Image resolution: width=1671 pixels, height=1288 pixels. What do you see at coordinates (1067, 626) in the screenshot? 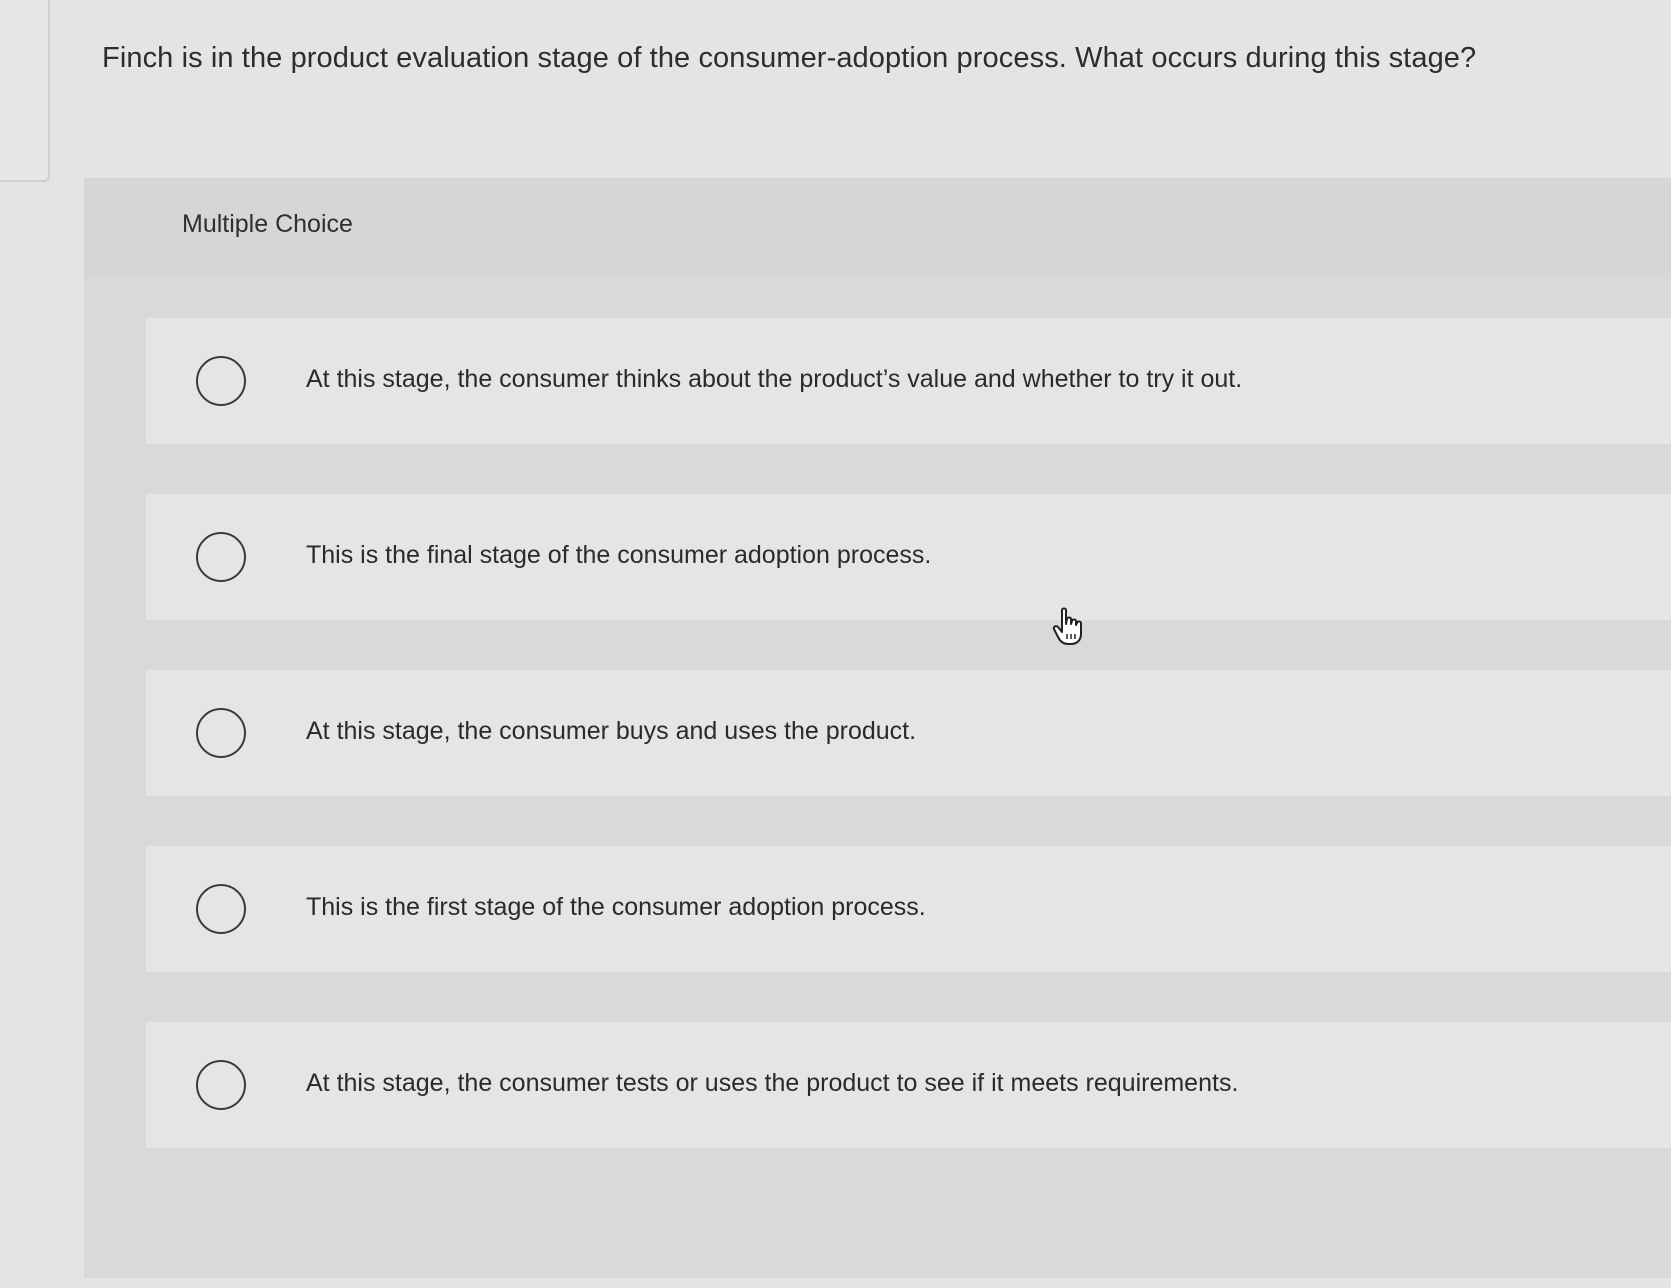
I see `hand-pointer-icon` at bounding box center [1067, 626].